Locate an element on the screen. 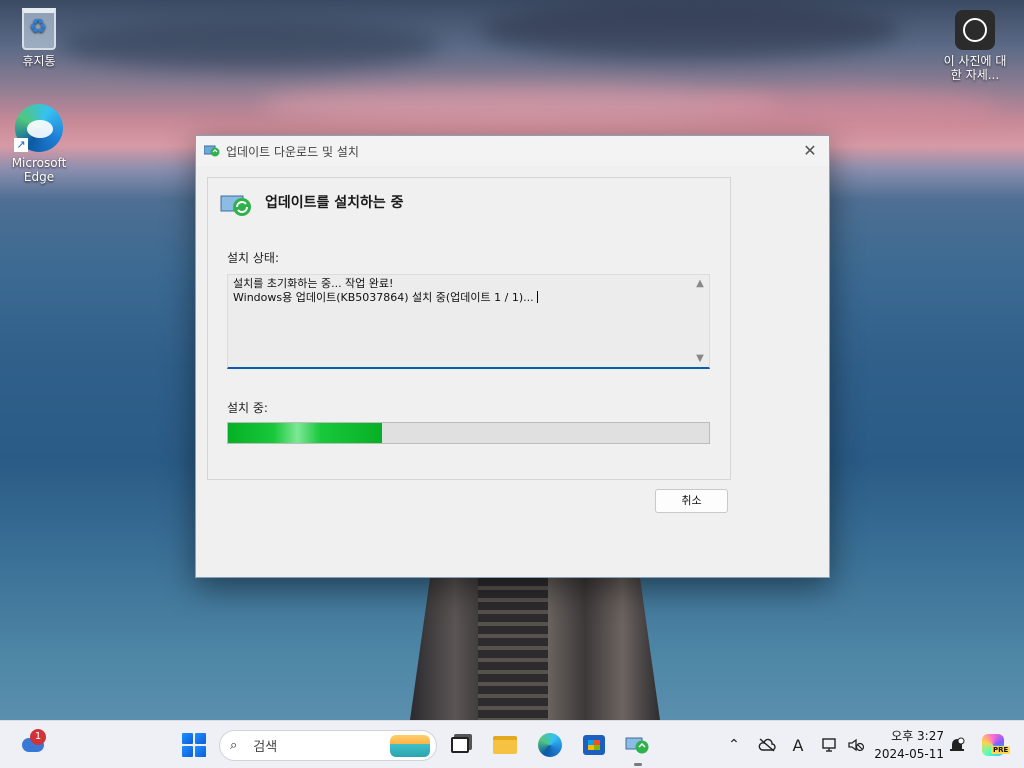 This screenshot has width=1024, height=768. store-icon is located at coordinates (594, 745).